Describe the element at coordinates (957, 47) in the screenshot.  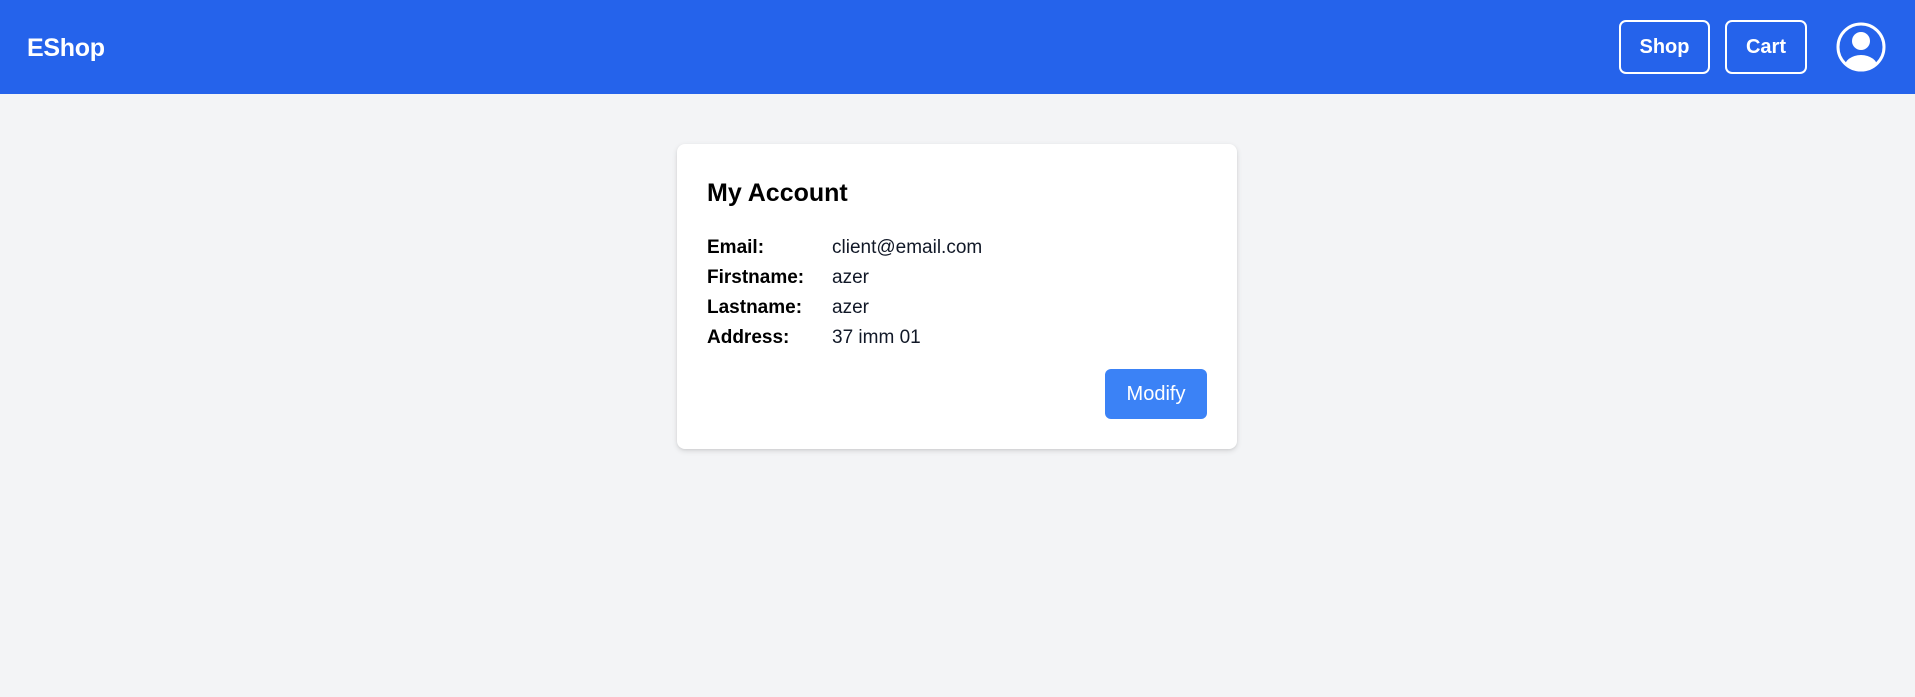
I see `top-navbar: EShop Shop Cart` at that location.